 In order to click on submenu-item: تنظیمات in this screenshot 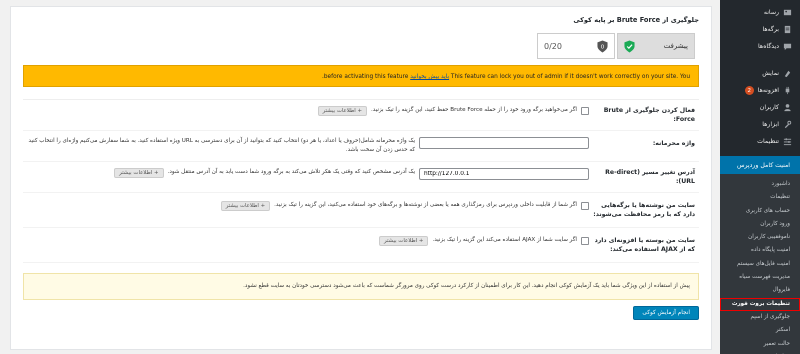, I will do `click(760, 197)`.